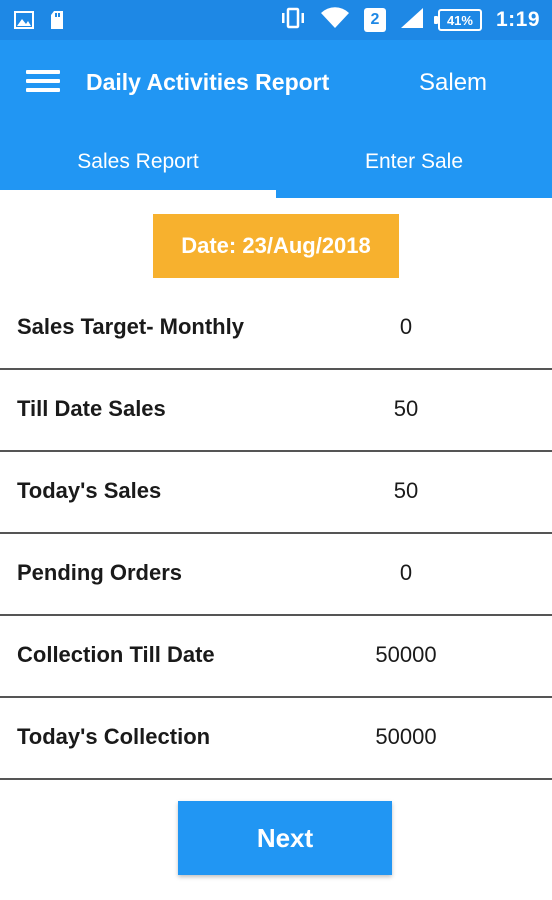 The image size is (552, 900). What do you see at coordinates (453, 82) in the screenshot?
I see `location-label: Salem` at bounding box center [453, 82].